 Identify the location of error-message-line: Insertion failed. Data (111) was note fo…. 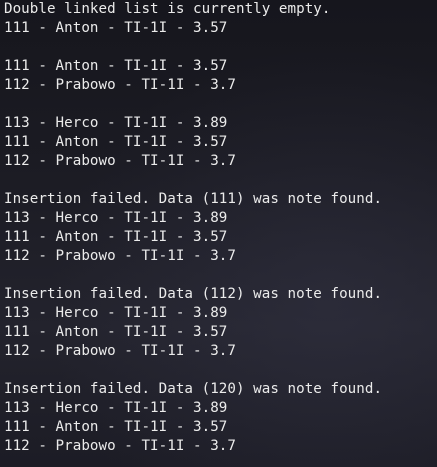
(193, 199).